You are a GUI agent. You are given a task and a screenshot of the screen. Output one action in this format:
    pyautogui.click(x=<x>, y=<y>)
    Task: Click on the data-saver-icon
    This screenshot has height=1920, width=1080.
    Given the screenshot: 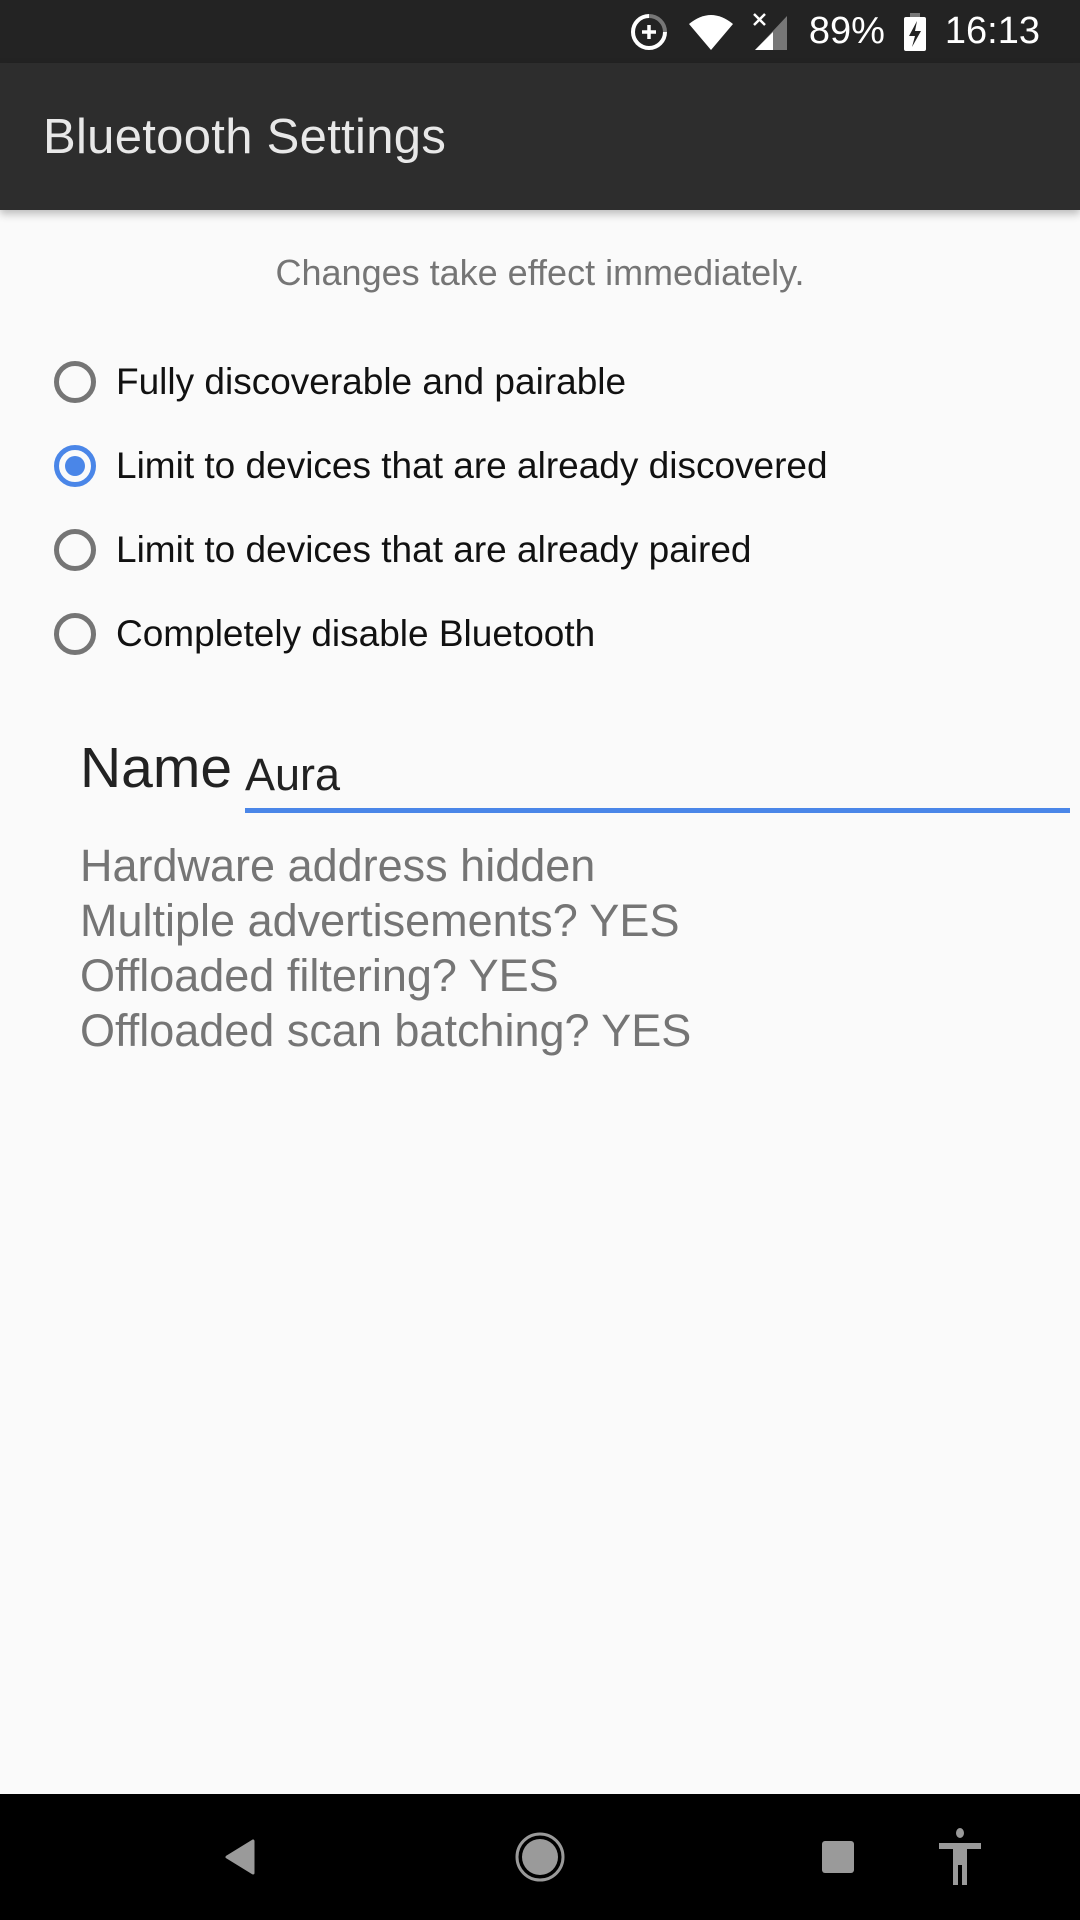 What is the action you would take?
    pyautogui.click(x=649, y=32)
    